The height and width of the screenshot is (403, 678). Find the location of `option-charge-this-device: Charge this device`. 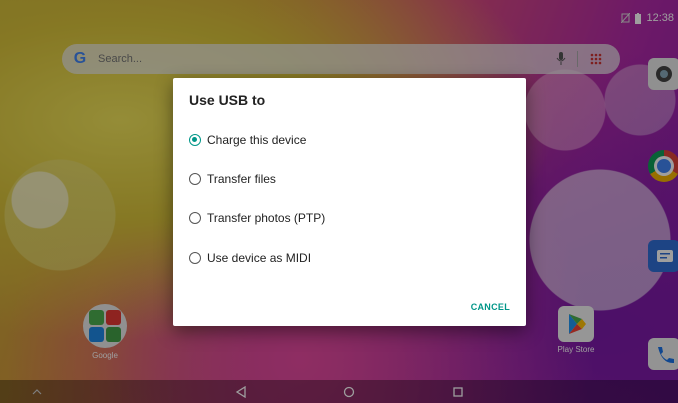

option-charge-this-device: Charge this device is located at coordinates (247, 140).